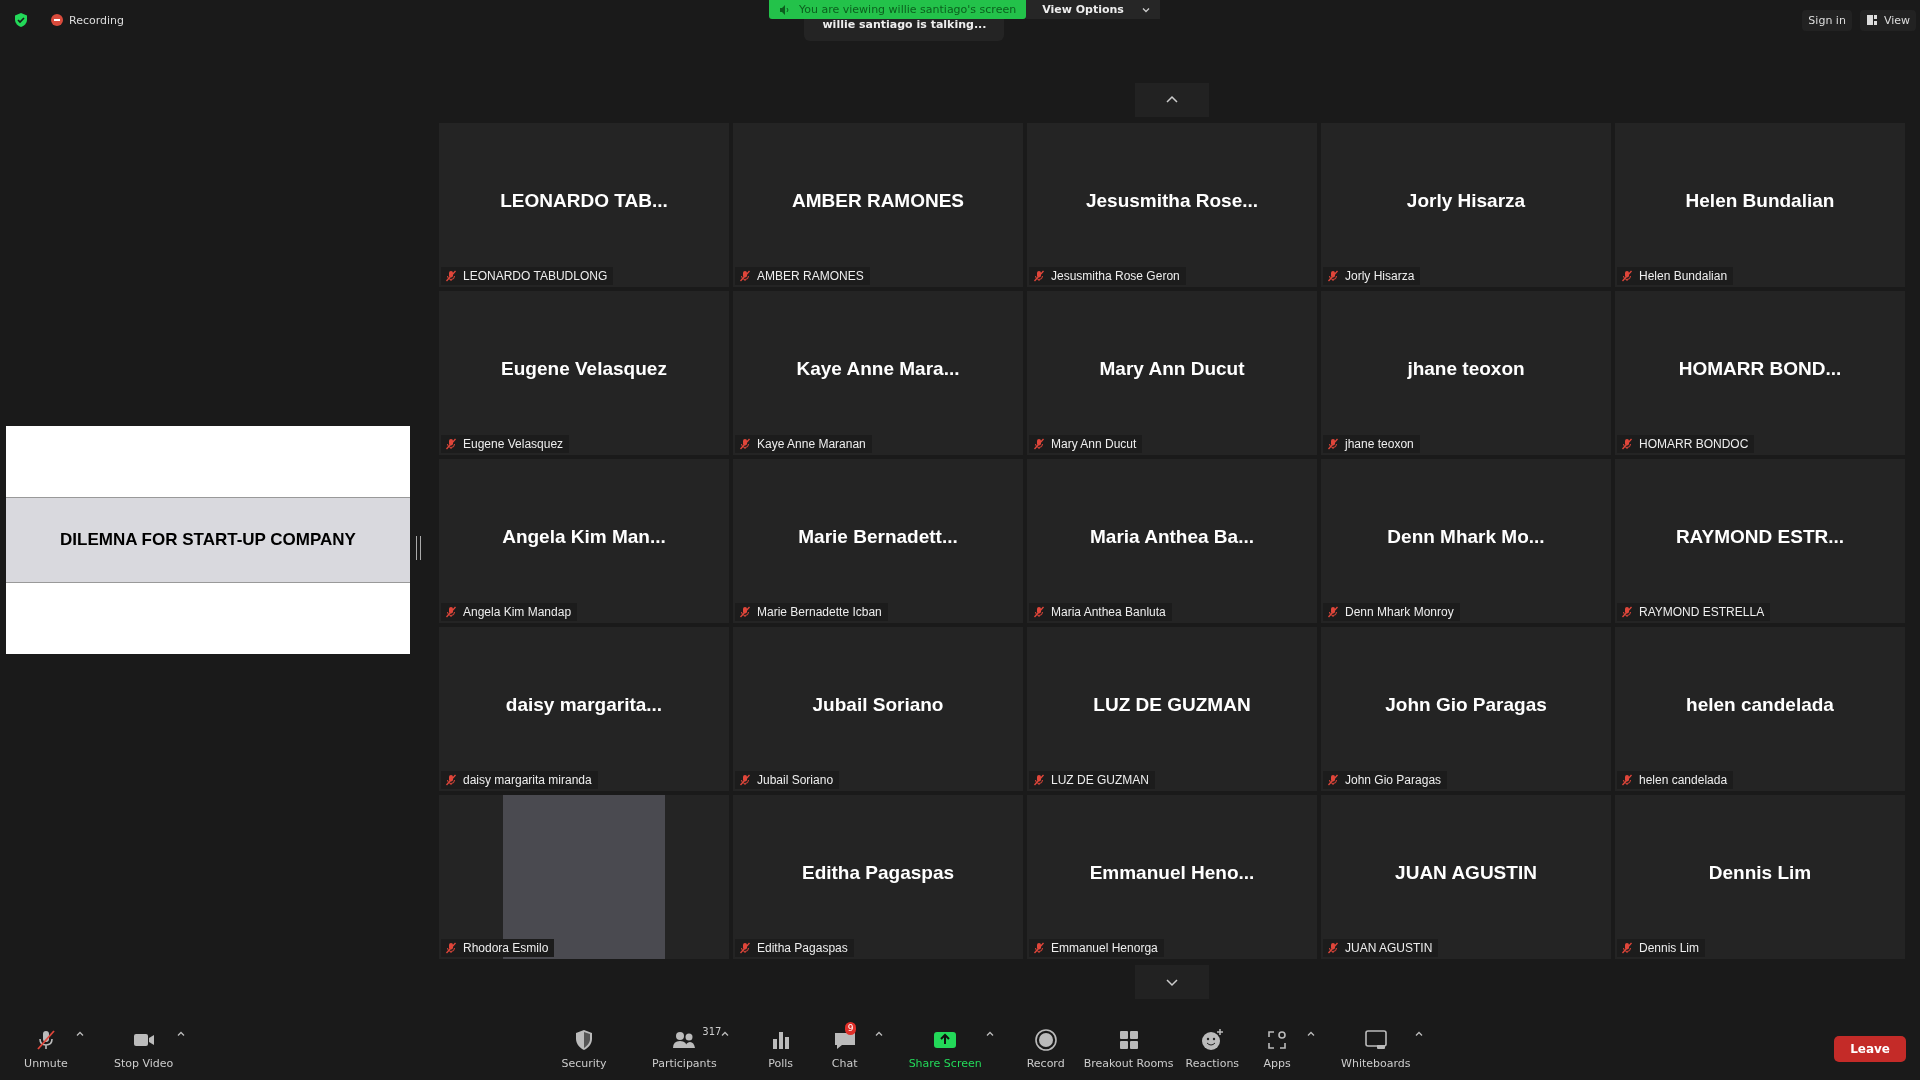 The image size is (1920, 1080). What do you see at coordinates (506, 948) in the screenshot?
I see `participant-name: Rhodora Esmilo` at bounding box center [506, 948].